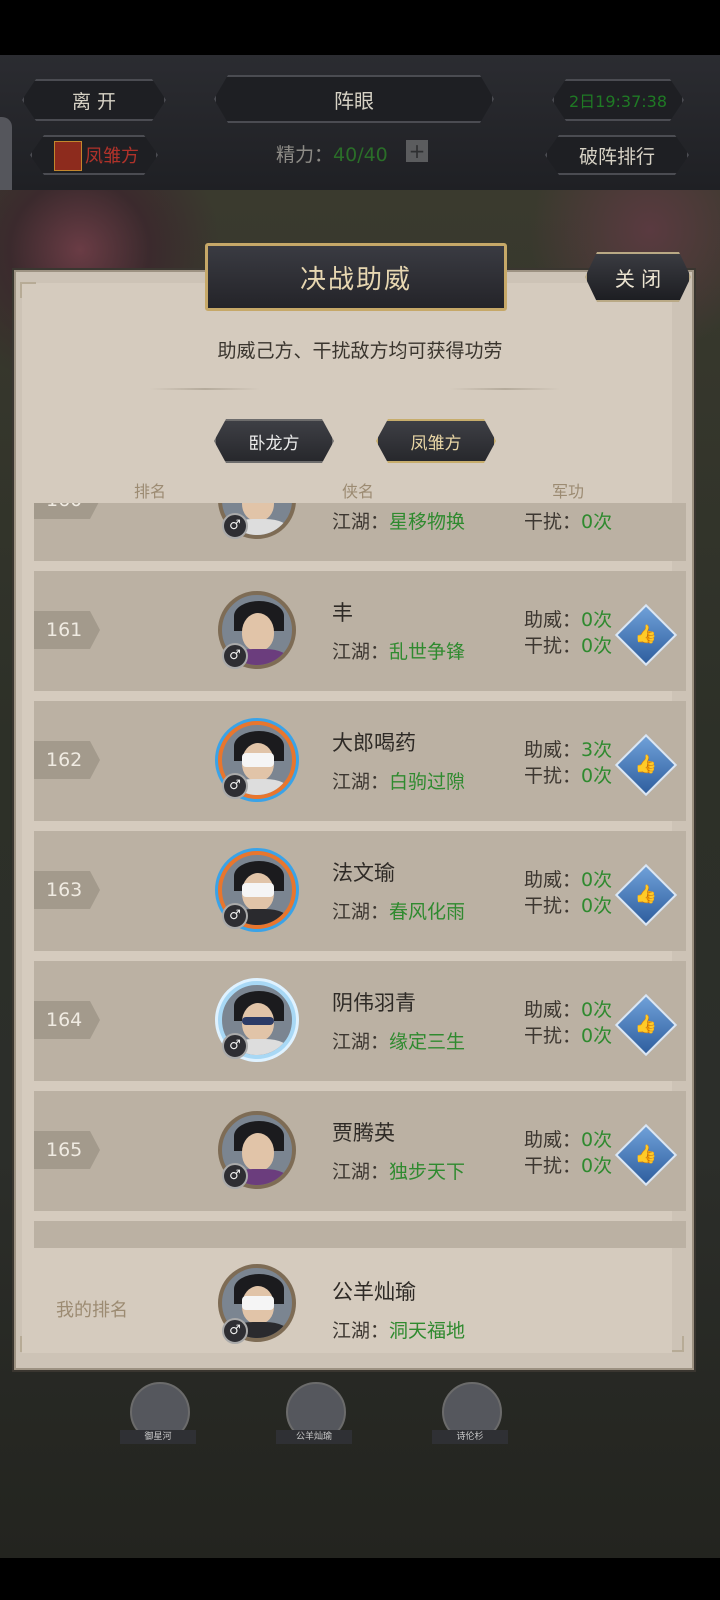 This screenshot has height=1600, width=720. I want to click on table-row, so click(360, 1234).